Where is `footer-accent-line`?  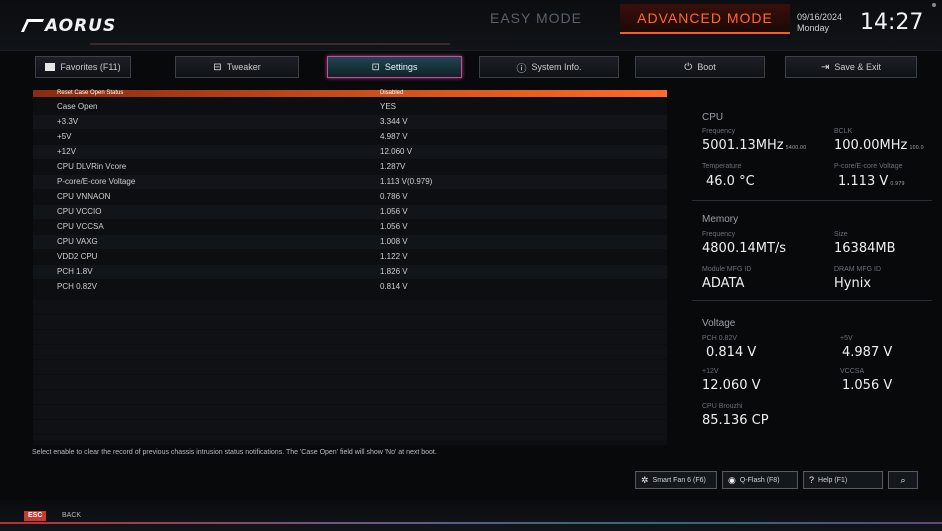
footer-accent-line is located at coordinates (471, 523).